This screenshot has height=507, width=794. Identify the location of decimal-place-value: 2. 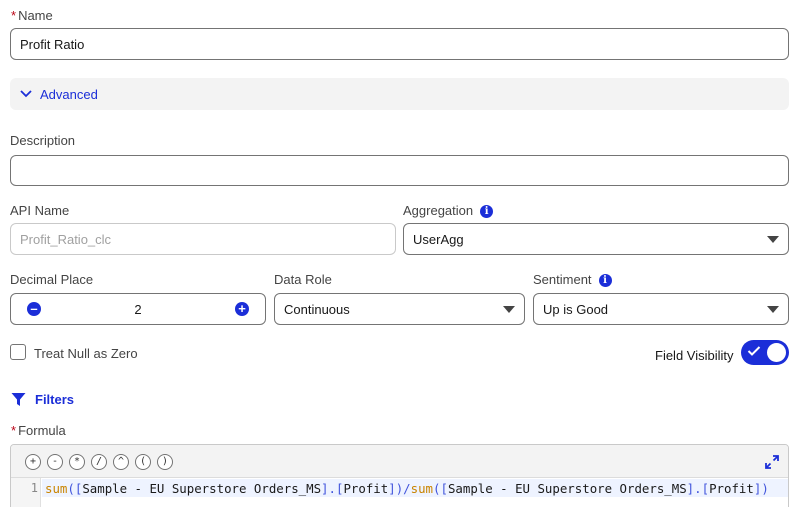
(138, 309).